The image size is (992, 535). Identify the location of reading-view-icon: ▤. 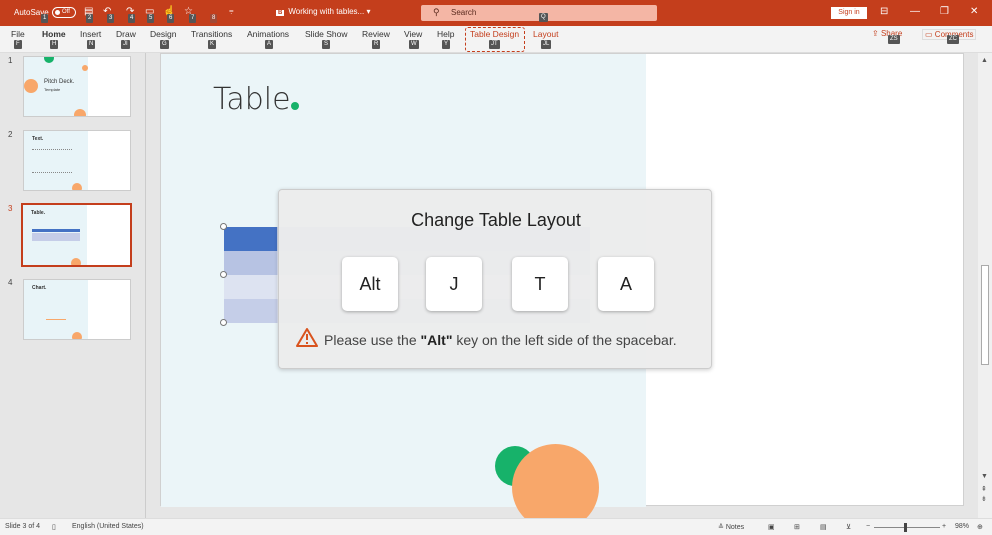
(823, 527).